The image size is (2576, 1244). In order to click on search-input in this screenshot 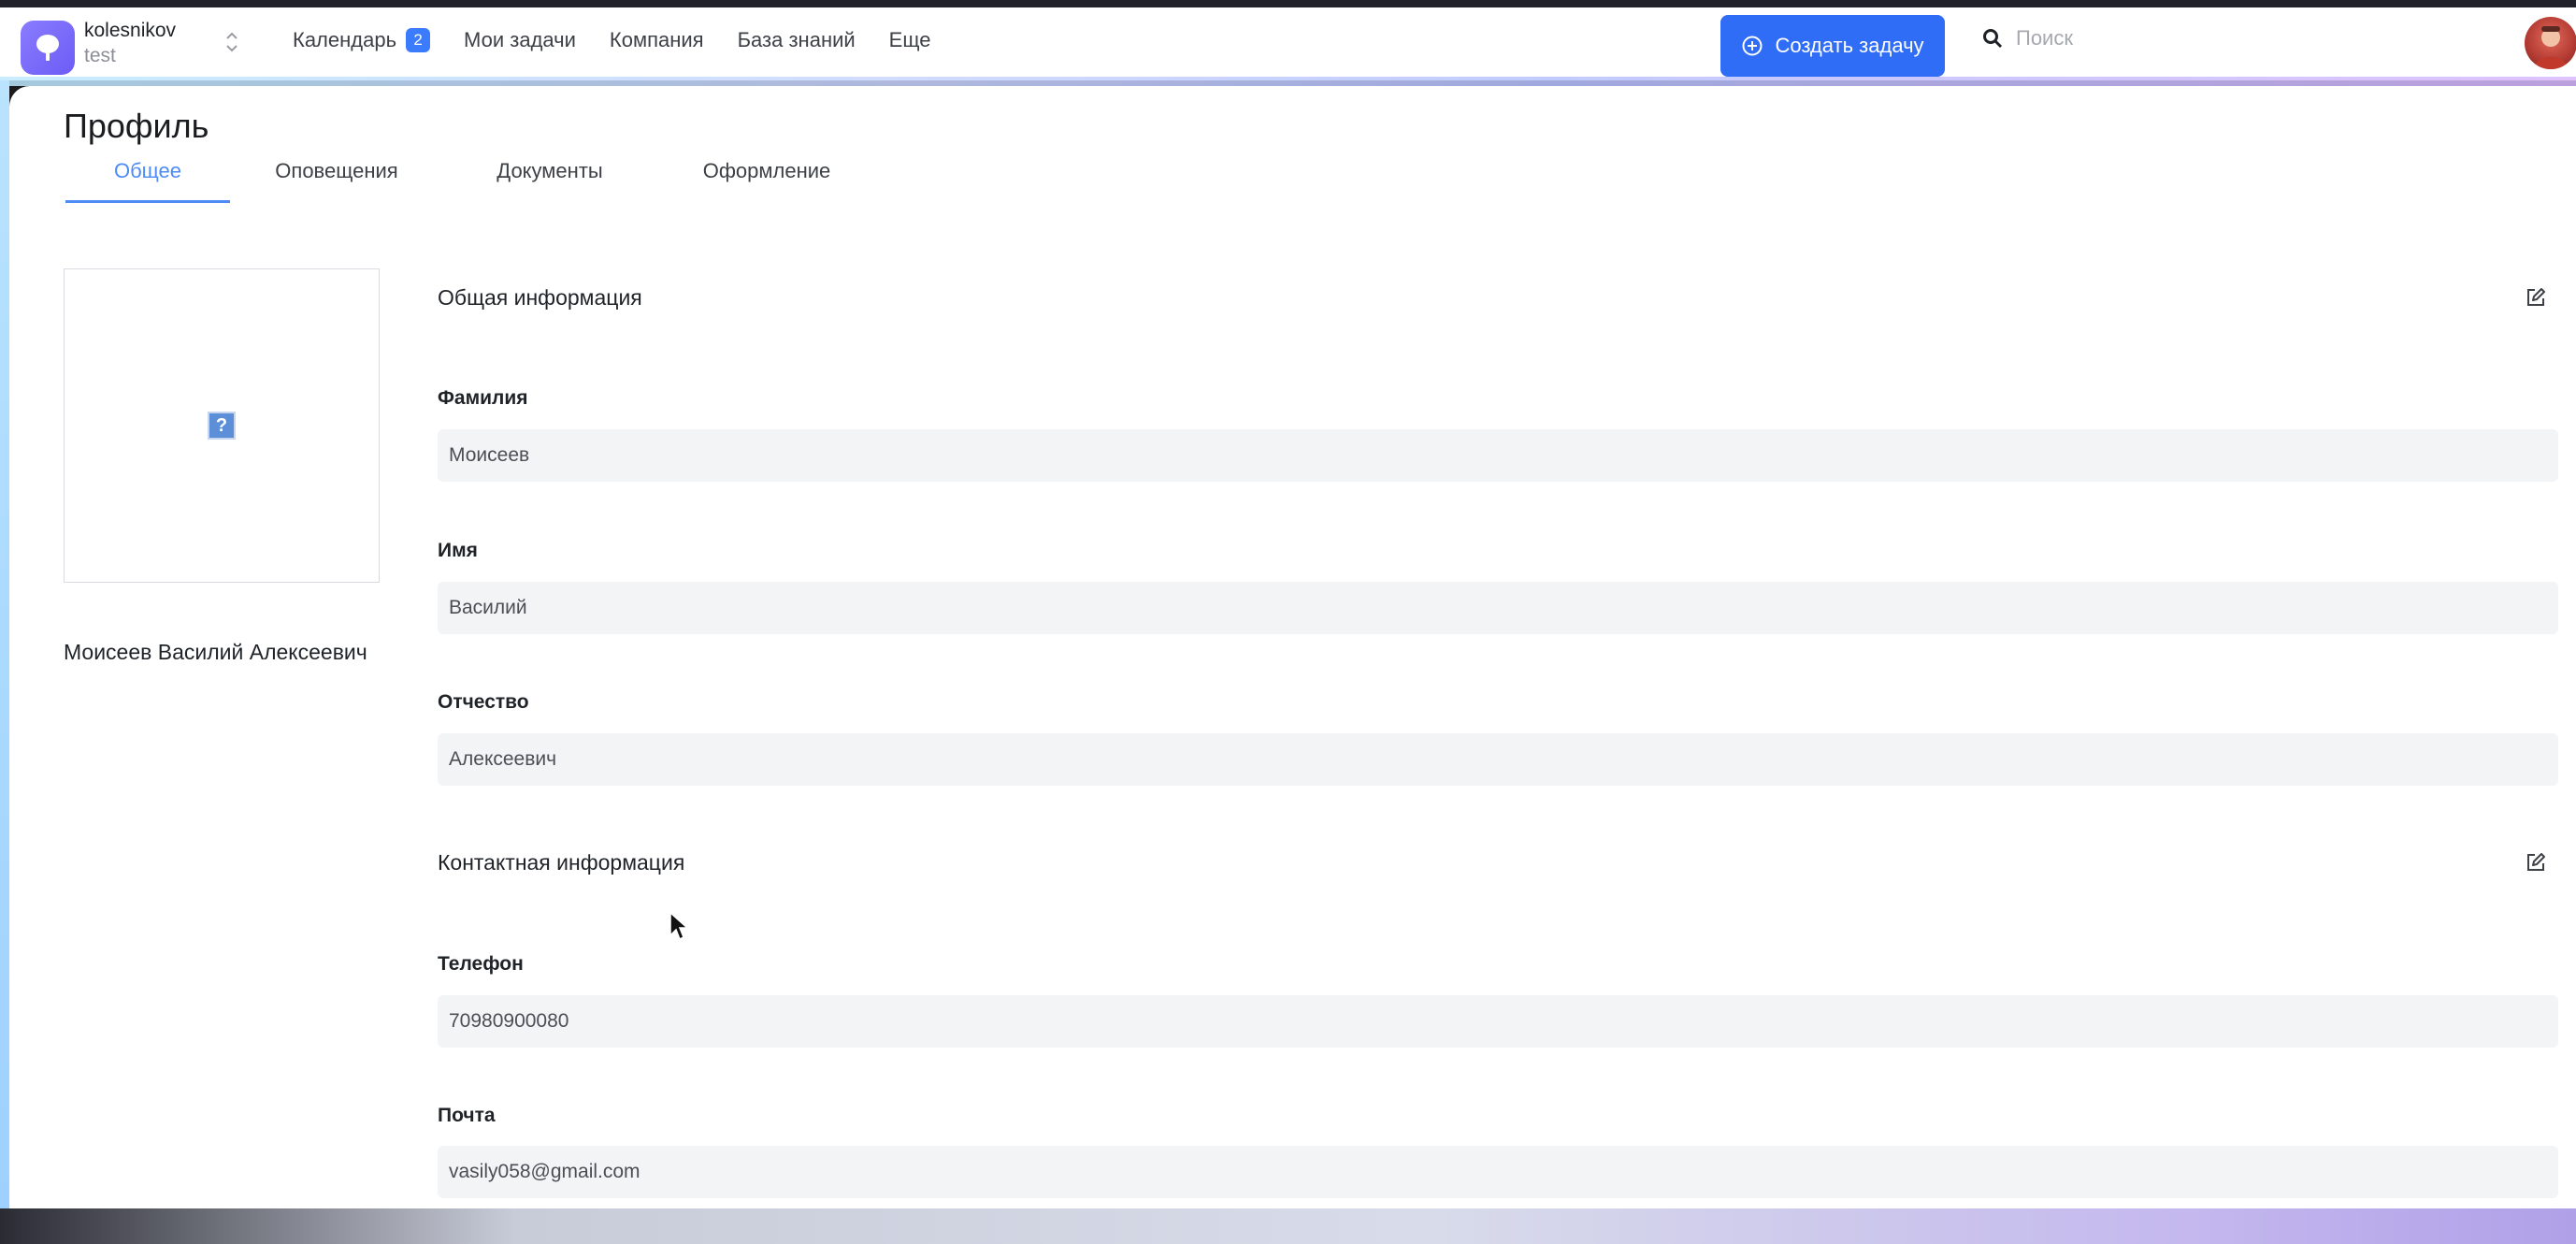, I will do `click(2156, 39)`.